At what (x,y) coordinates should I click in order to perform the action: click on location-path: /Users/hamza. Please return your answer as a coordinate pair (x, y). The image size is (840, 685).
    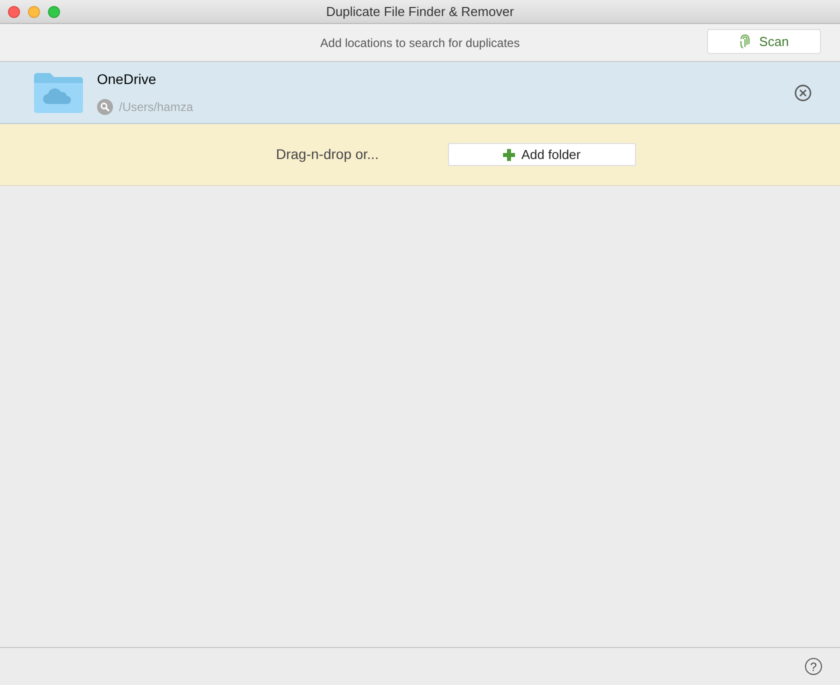
    Looking at the image, I should click on (156, 107).